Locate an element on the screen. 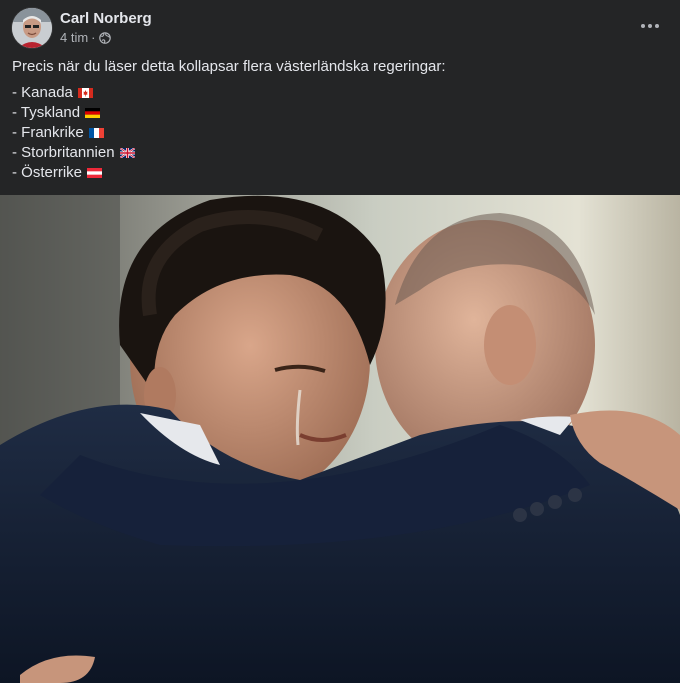 This screenshot has height=683, width=680. list-item: - Storbritannien is located at coordinates (340, 153).